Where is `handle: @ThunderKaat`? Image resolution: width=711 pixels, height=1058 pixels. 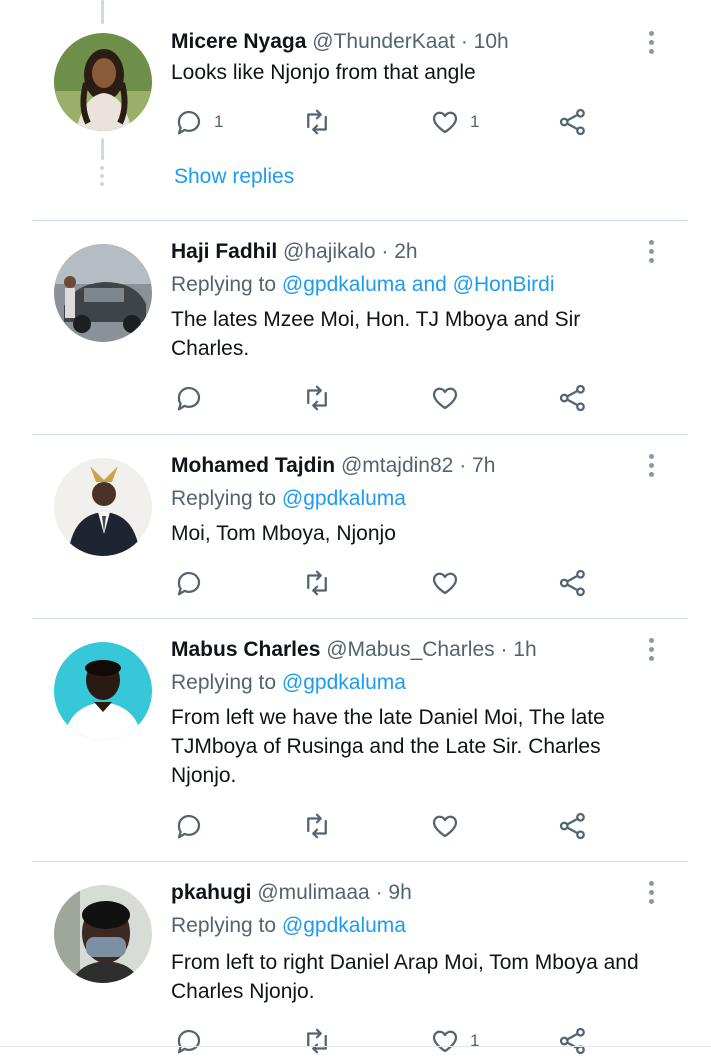
handle: @ThunderKaat is located at coordinates (383, 41).